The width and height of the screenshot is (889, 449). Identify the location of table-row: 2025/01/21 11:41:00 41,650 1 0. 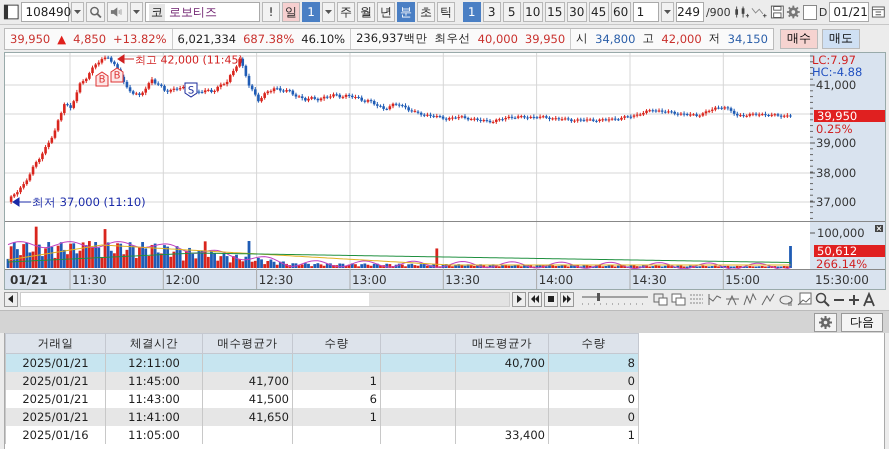
(322, 417).